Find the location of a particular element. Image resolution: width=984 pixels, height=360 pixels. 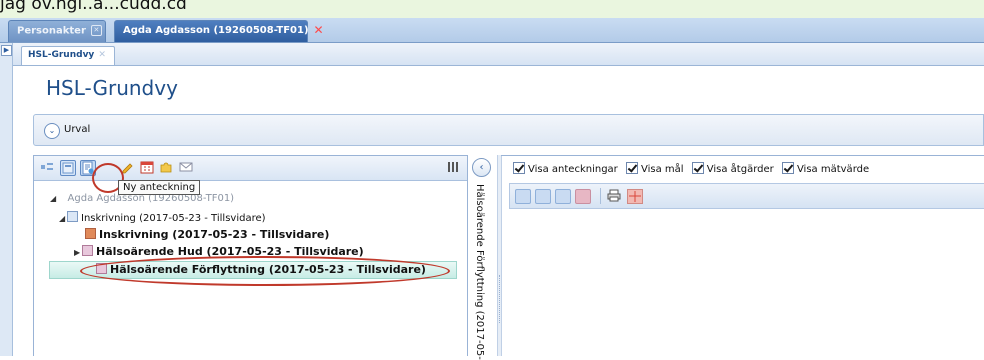

tree-expand-icon: ▶ is located at coordinates (78, 252).